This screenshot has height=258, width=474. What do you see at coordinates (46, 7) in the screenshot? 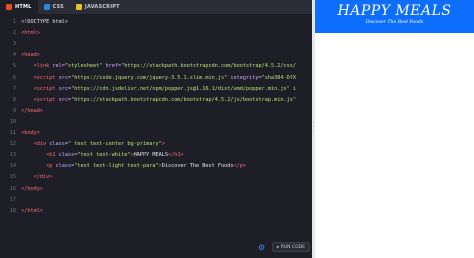
I see `css-icon` at bounding box center [46, 7].